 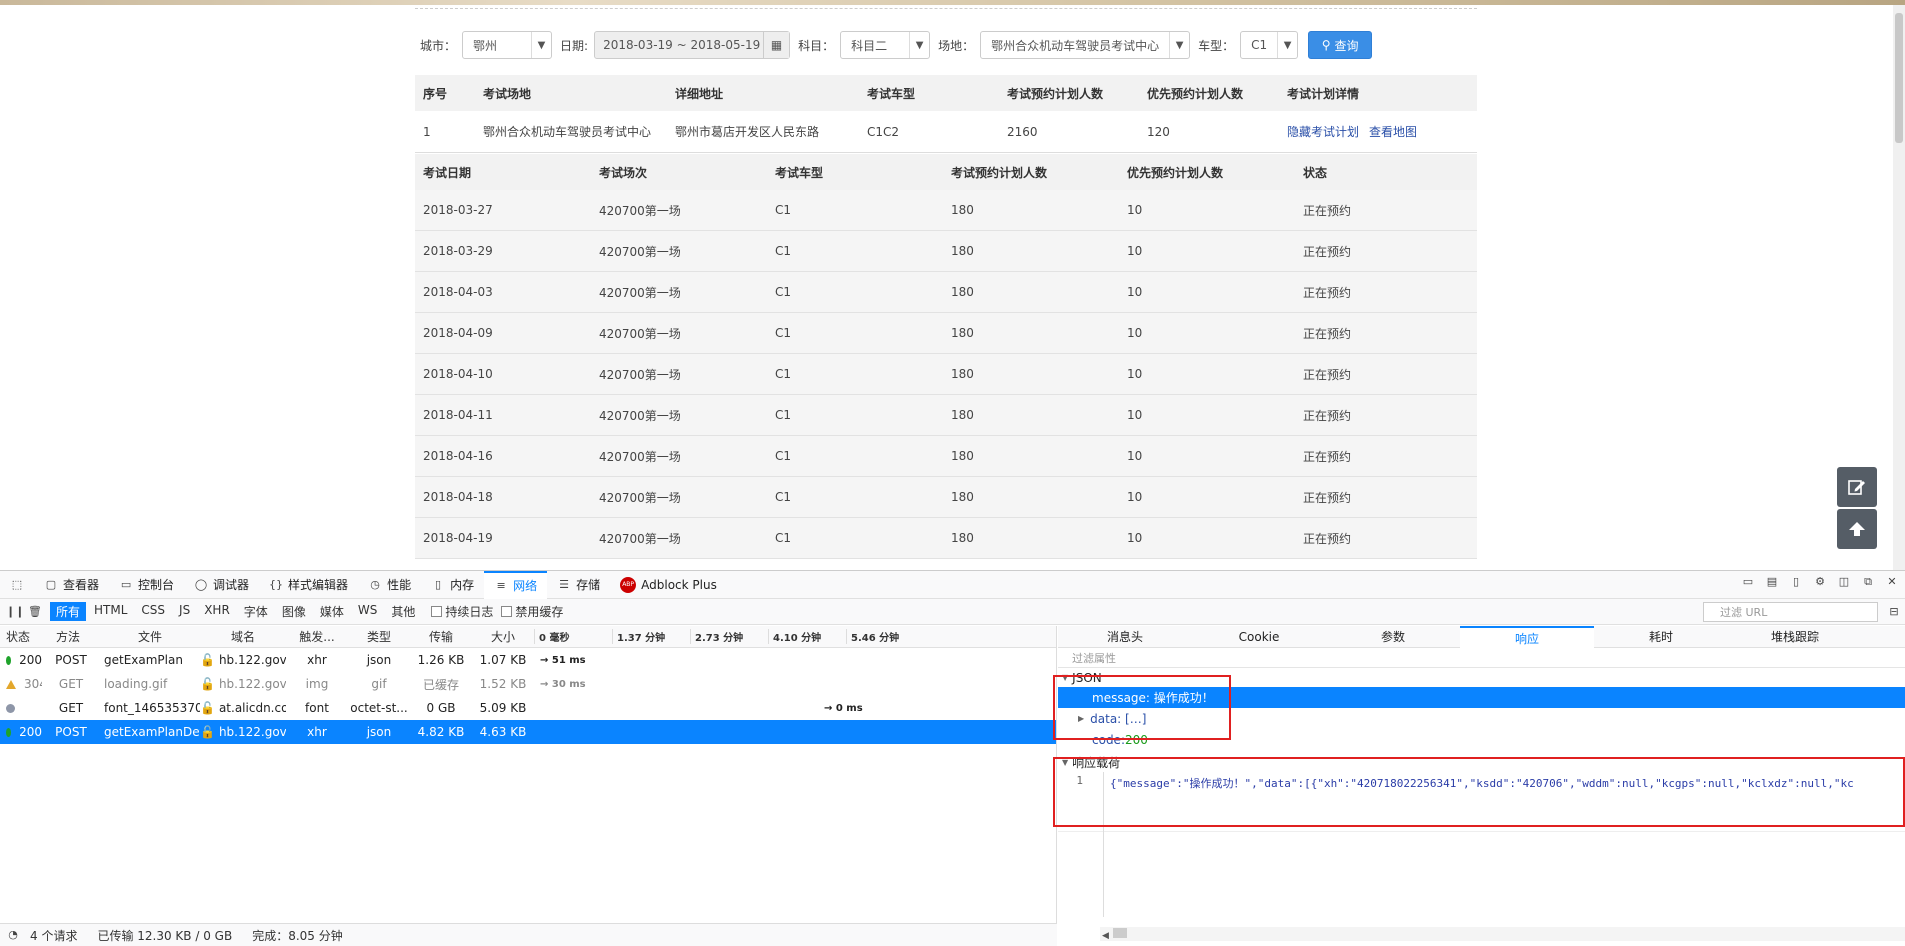 What do you see at coordinates (458, 456) in the screenshot?
I see `cell: 2018-04-16` at bounding box center [458, 456].